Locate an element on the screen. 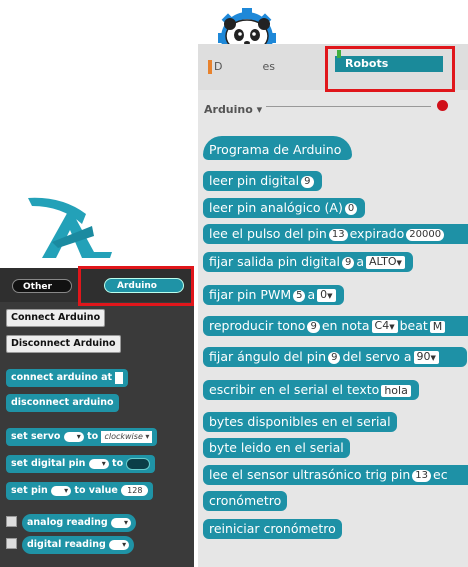 The width and height of the screenshot is (468, 567). block-escribir-serial: escribir en el serial el texto hola is located at coordinates (311, 390).